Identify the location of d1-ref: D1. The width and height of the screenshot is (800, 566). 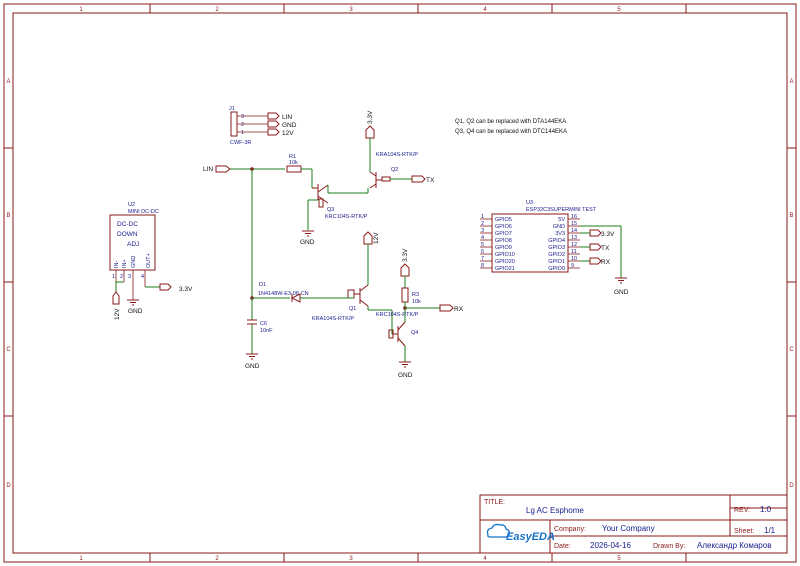
(262, 285).